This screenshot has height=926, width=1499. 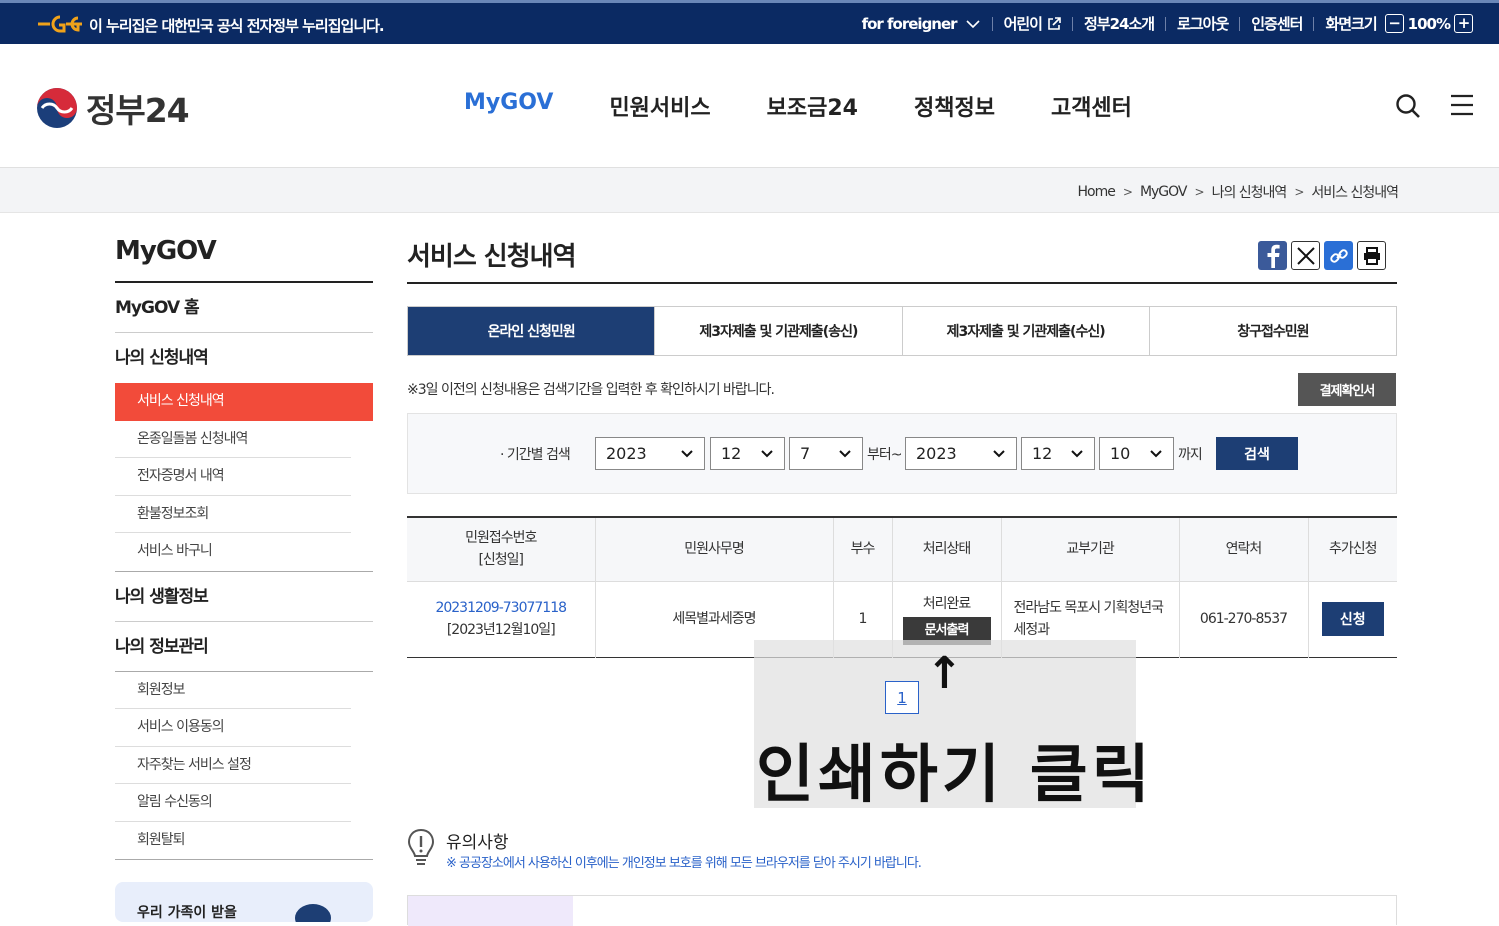 I want to click on col-service-name: 민원사무명, so click(x=714, y=549).